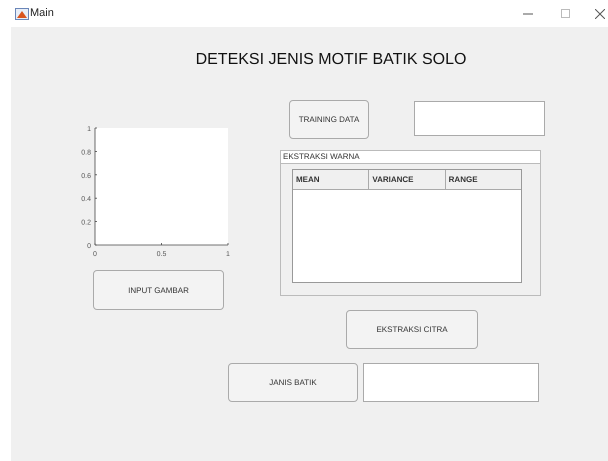  What do you see at coordinates (412, 329) in the screenshot?
I see `extract-button: EKSTRAKSI CITRA` at bounding box center [412, 329].